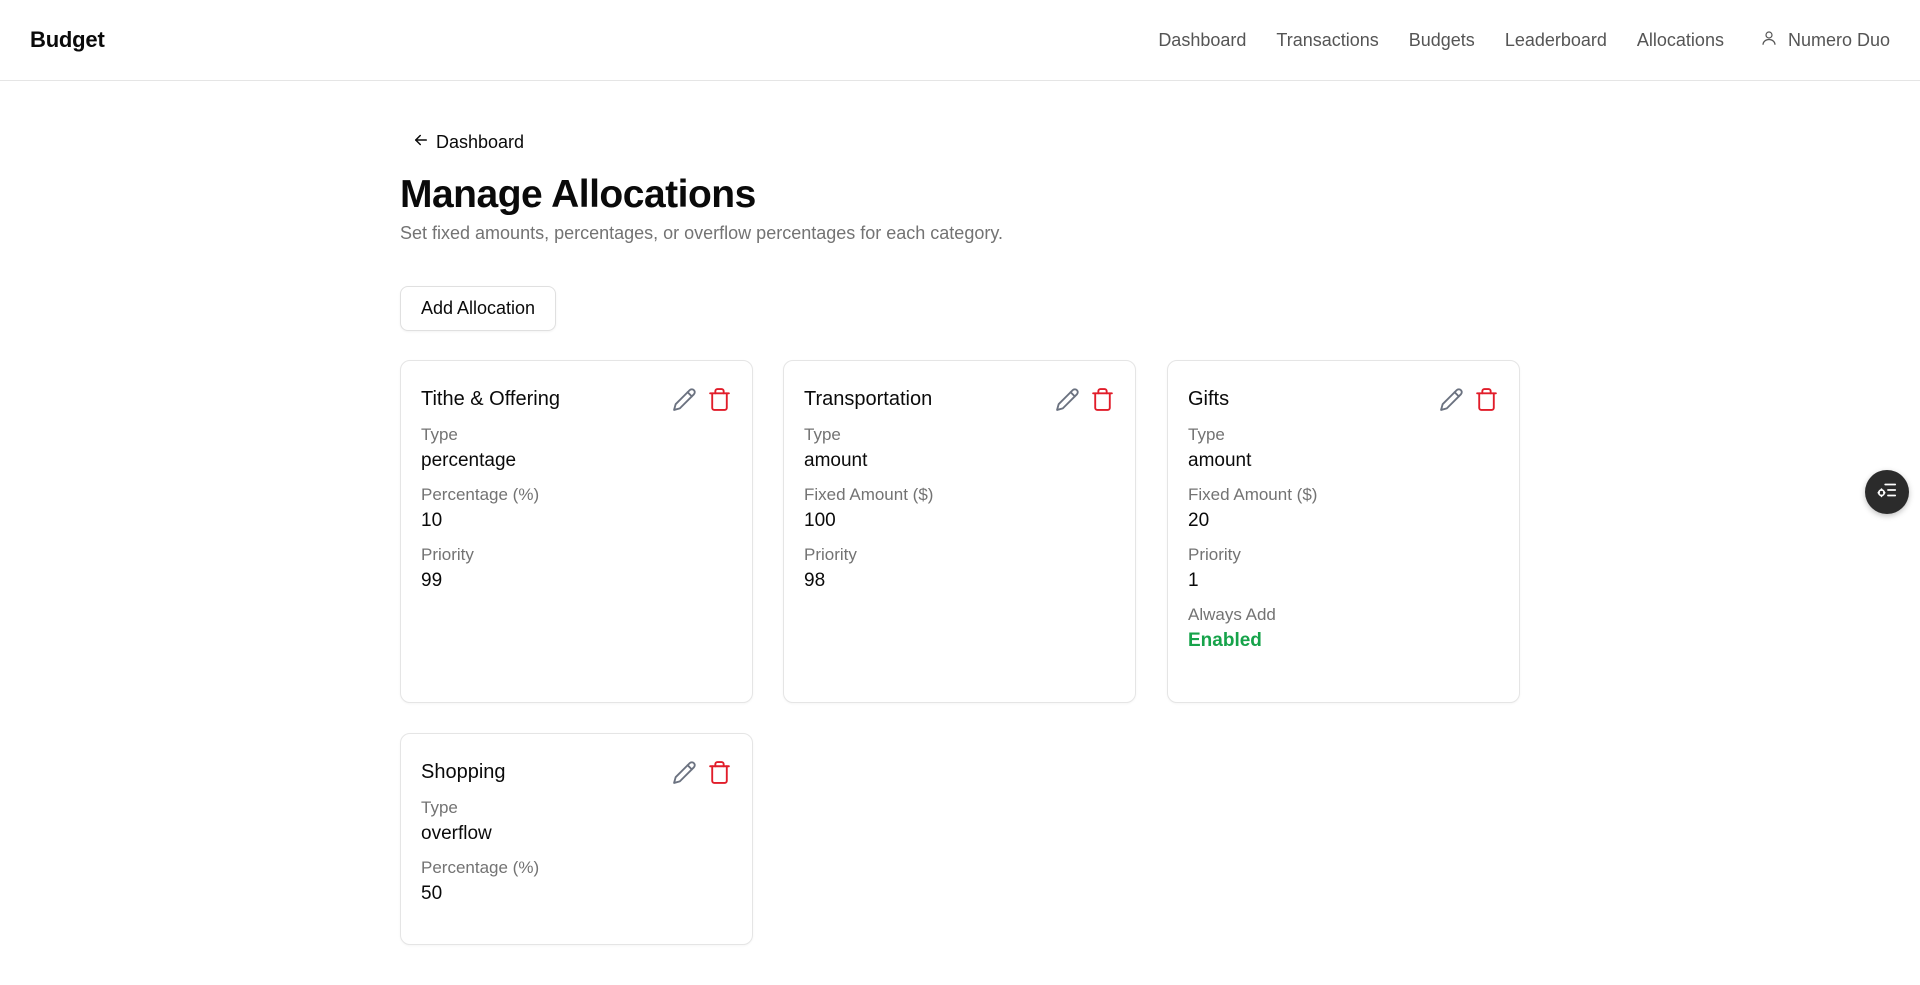 This screenshot has height=985, width=1920. I want to click on field-value: 50, so click(432, 893).